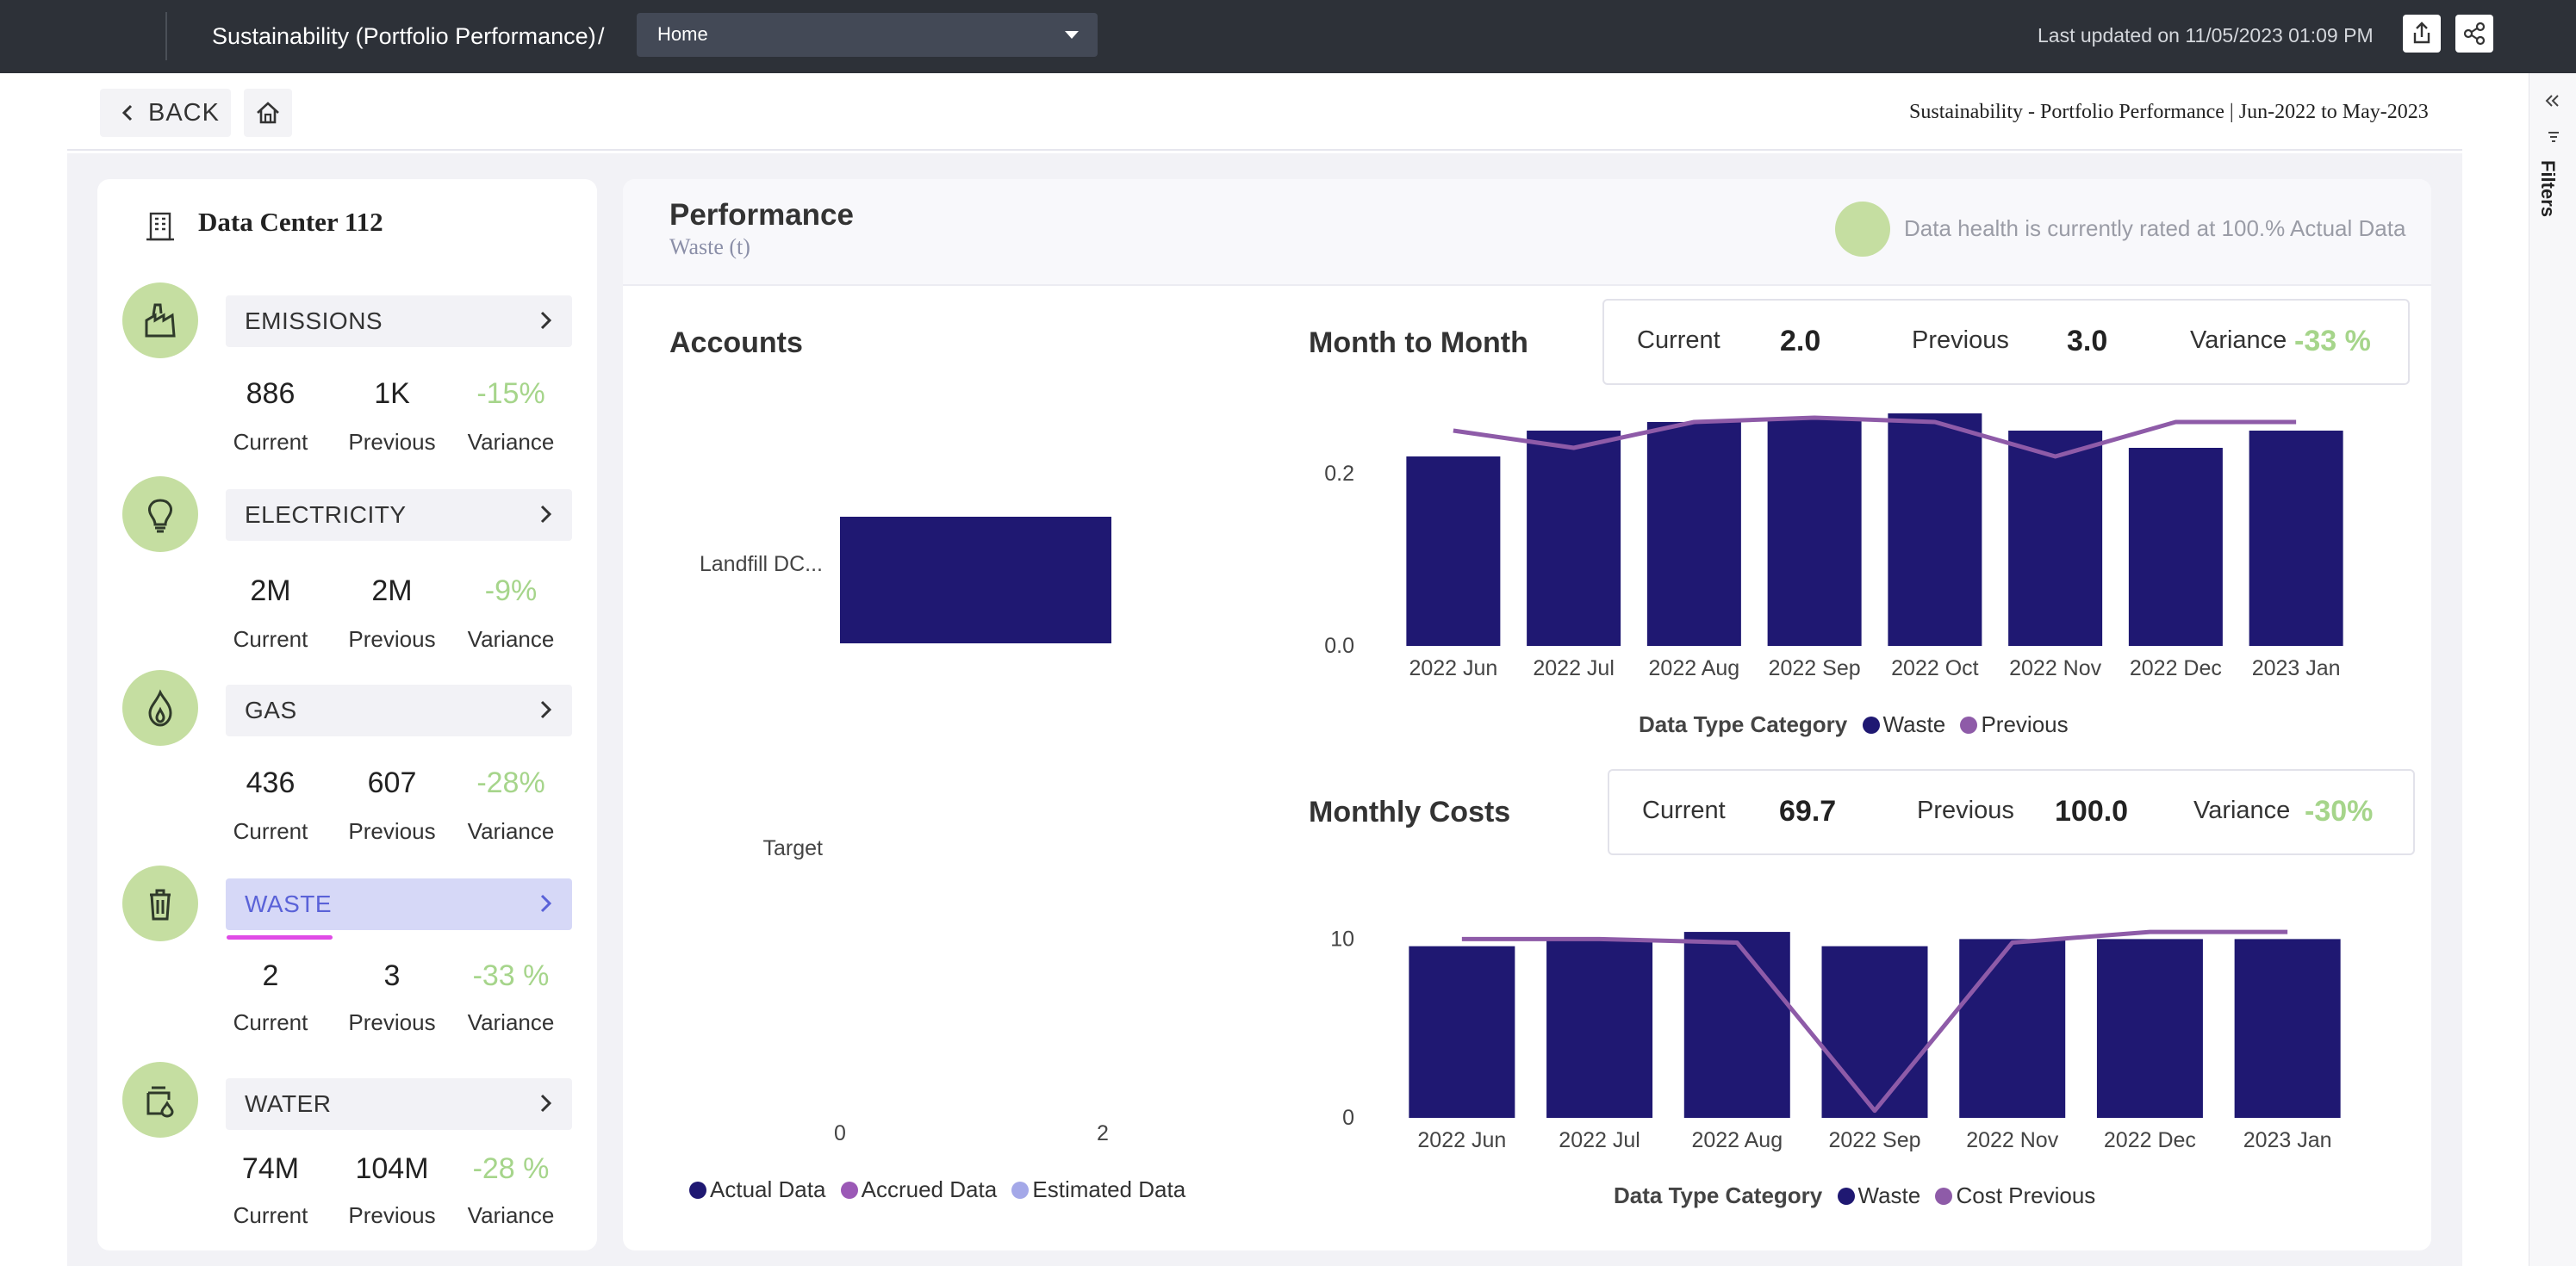  What do you see at coordinates (762, 215) in the screenshot?
I see `performance-title: Performance` at bounding box center [762, 215].